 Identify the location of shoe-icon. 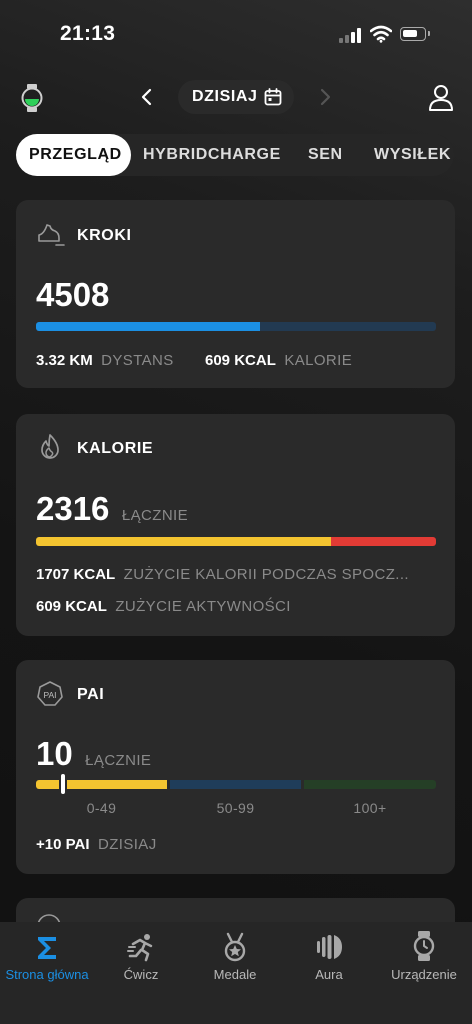
(51, 235).